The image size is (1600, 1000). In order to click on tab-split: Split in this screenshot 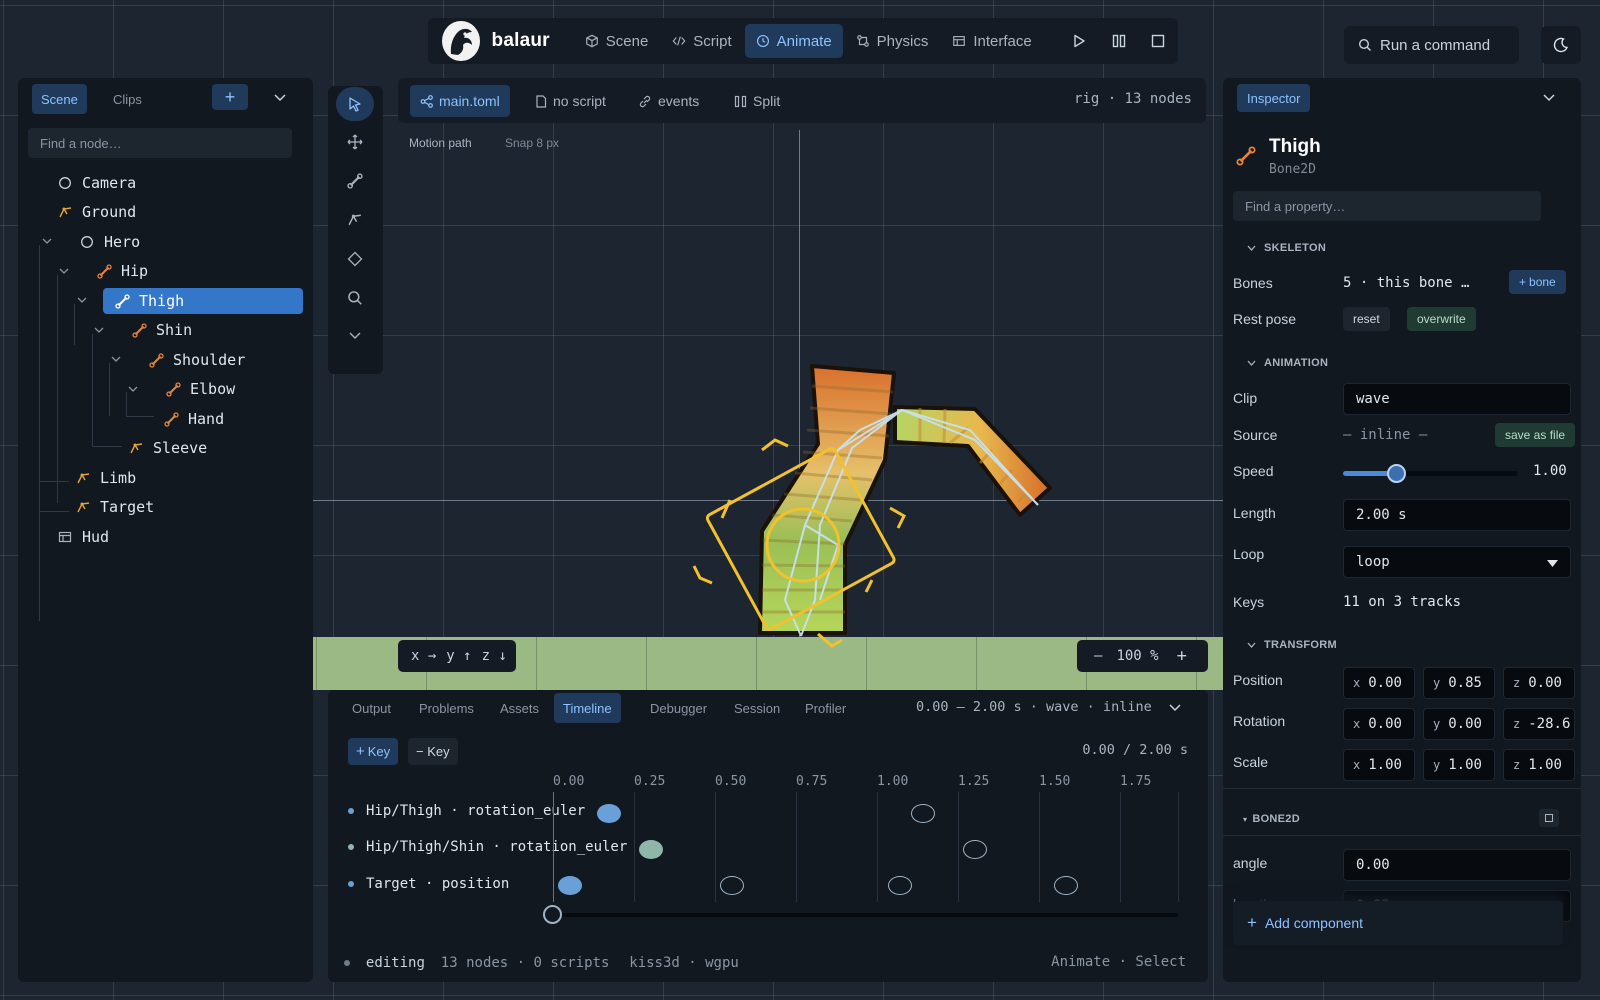, I will do `click(757, 101)`.